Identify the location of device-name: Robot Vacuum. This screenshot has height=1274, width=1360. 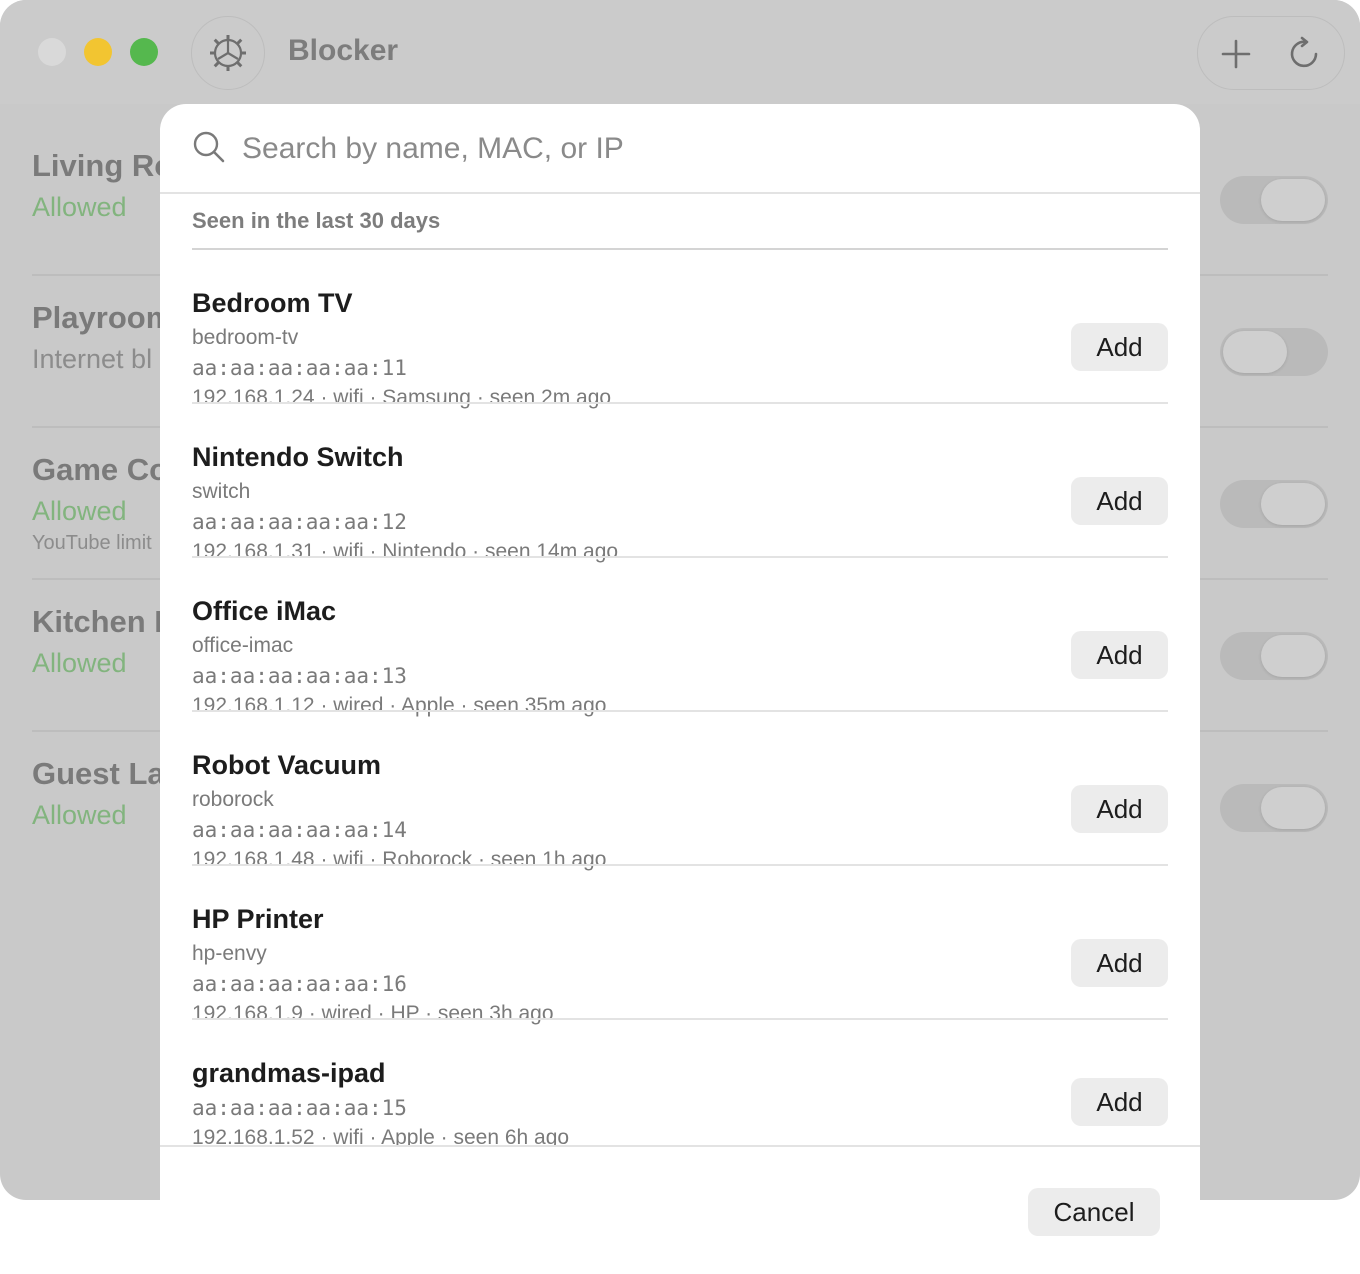
(287, 765).